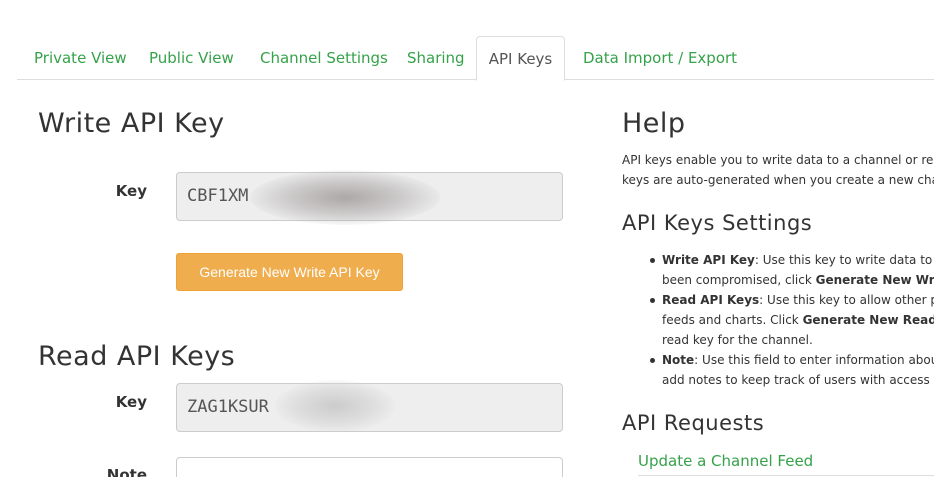 The image size is (934, 477). Describe the element at coordinates (131, 191) in the screenshot. I see `write-key-label: Key` at that location.